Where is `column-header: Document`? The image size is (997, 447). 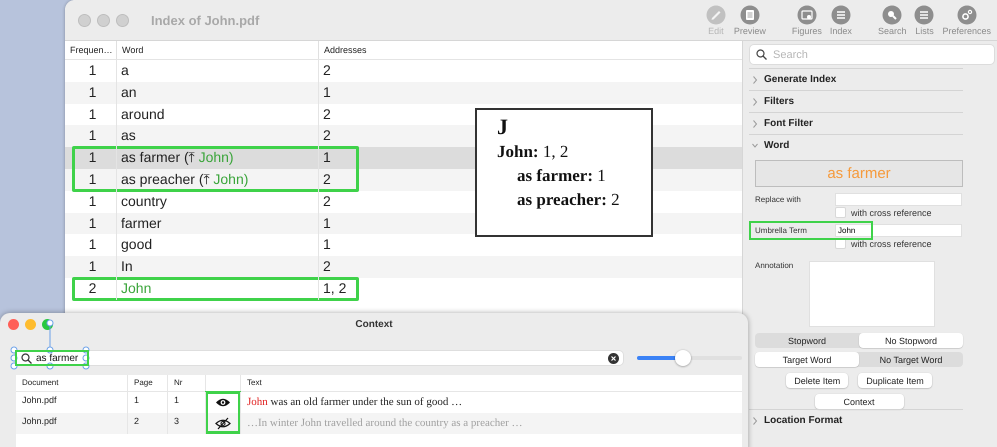 column-header: Document is located at coordinates (71, 383).